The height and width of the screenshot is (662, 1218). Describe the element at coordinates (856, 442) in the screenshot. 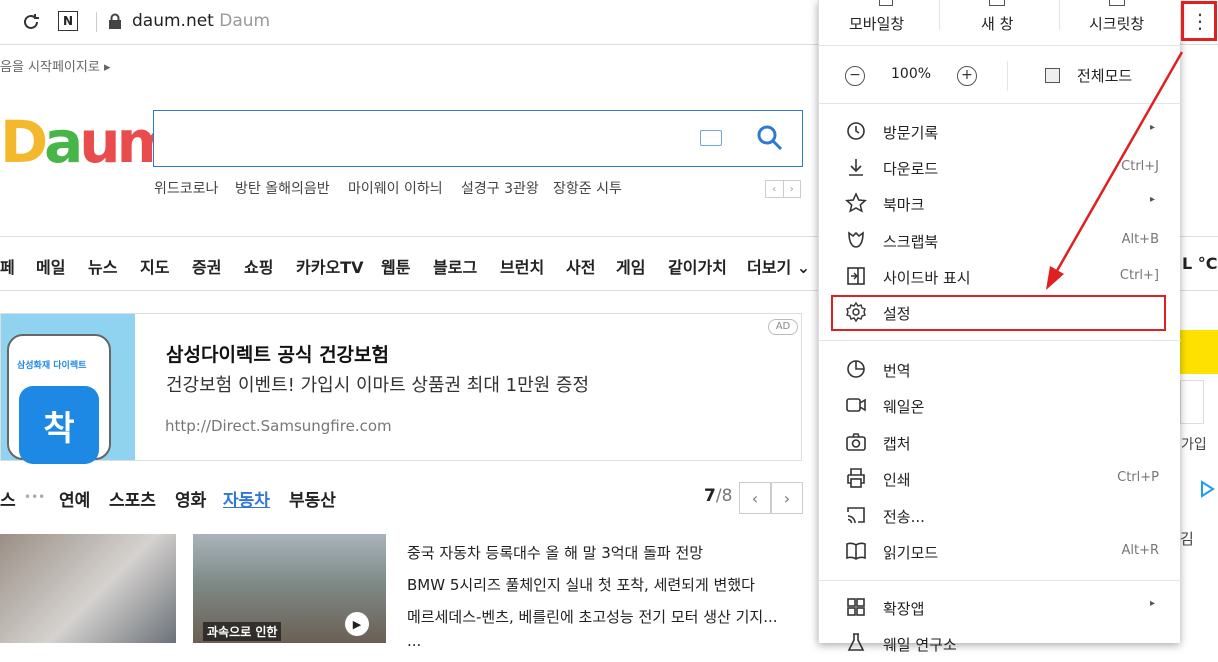

I see `camera-icon` at that location.